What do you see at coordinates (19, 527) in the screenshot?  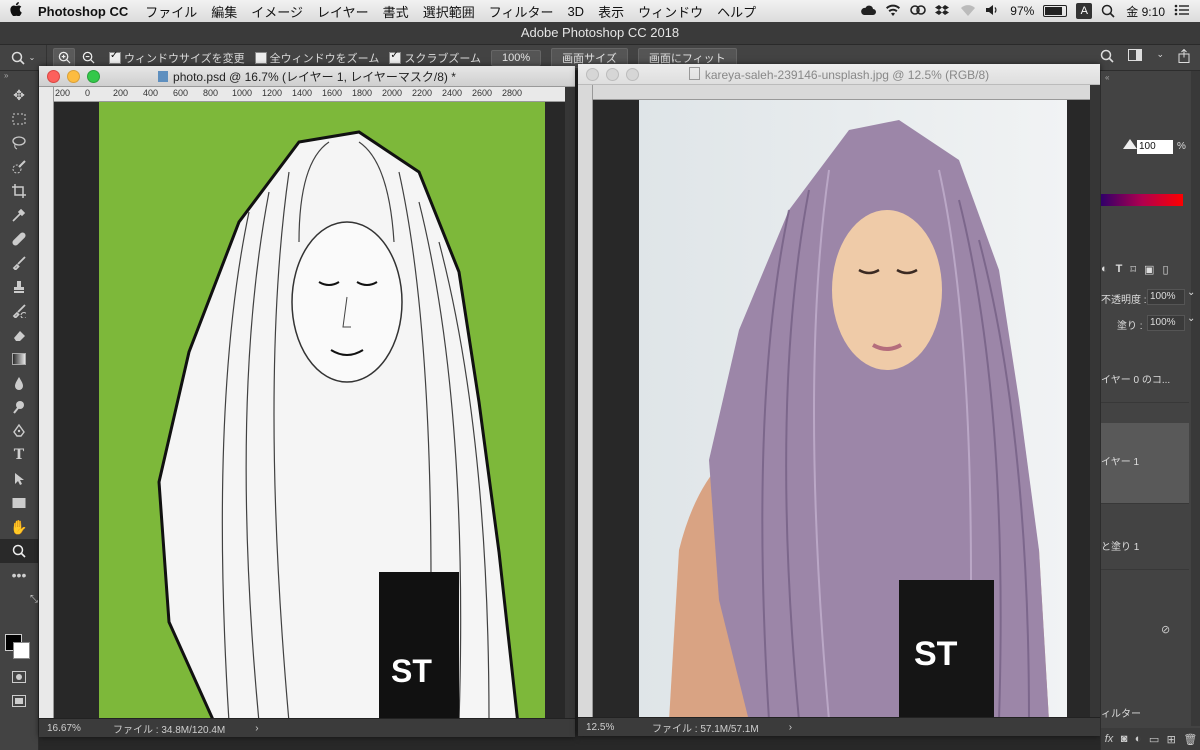 I see `hand-tool-icon: ✋` at bounding box center [19, 527].